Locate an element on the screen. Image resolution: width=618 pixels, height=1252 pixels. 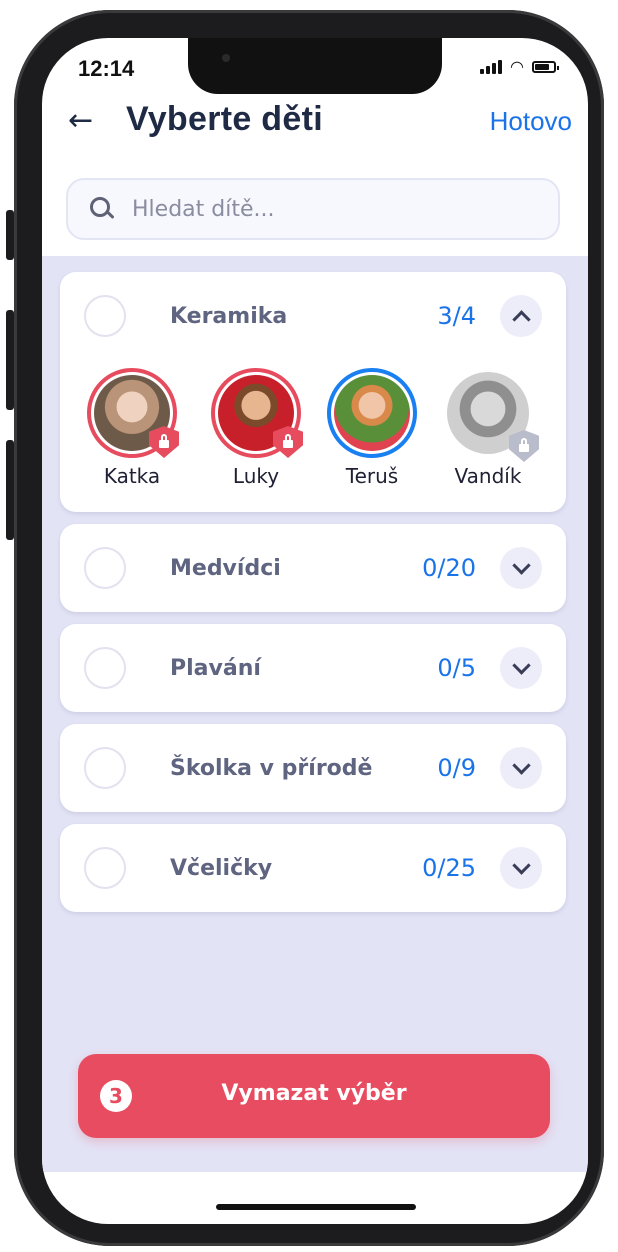
wifi-icon: ◠ is located at coordinates (517, 66).